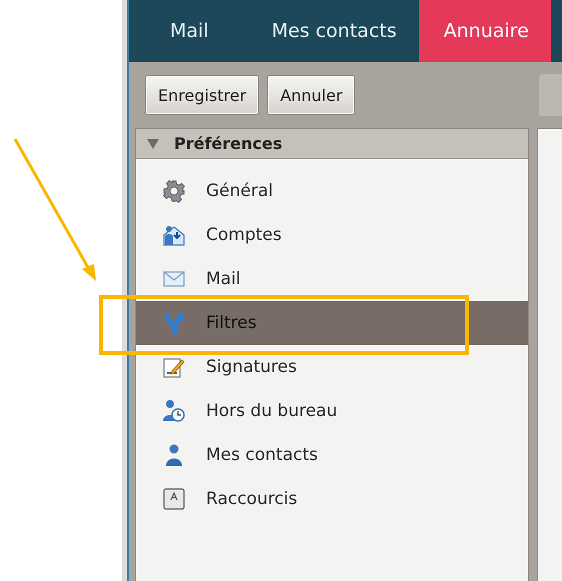 This screenshot has height=581, width=562. What do you see at coordinates (174, 411) in the screenshot?
I see `person-clock-icon` at bounding box center [174, 411].